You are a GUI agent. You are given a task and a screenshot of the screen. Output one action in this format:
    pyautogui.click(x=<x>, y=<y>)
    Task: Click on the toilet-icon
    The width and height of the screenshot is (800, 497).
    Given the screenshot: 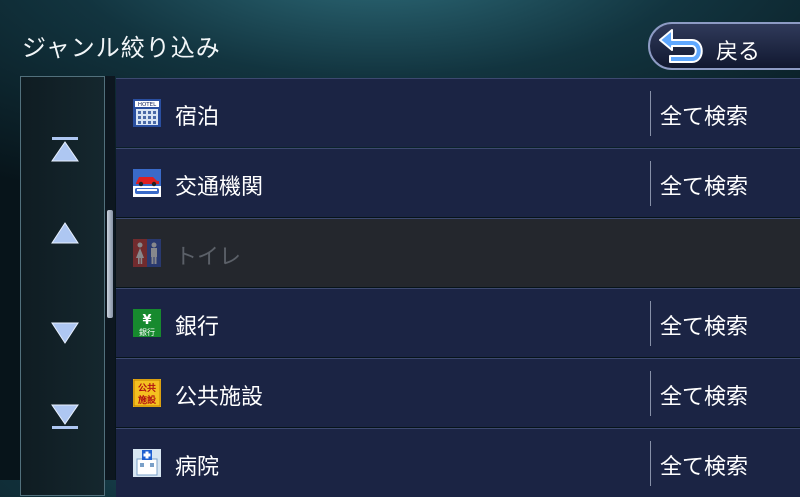 What is the action you would take?
    pyautogui.click(x=147, y=253)
    